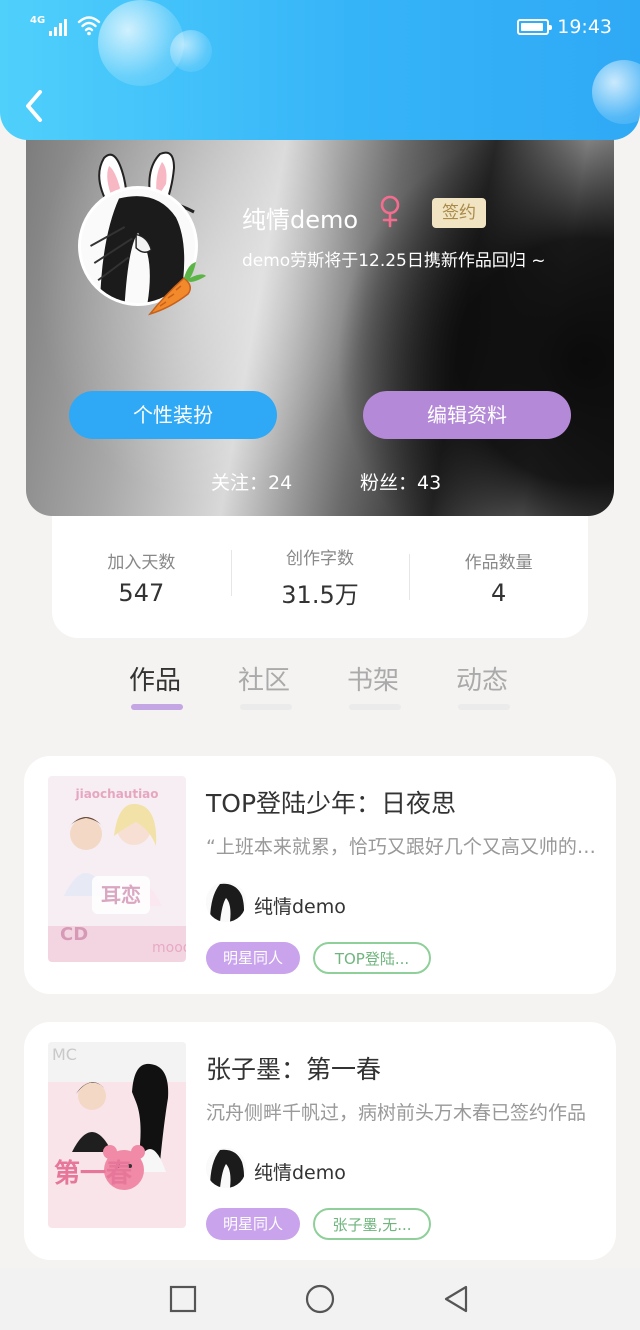 The height and width of the screenshot is (1330, 640). Describe the element at coordinates (155, 678) in the screenshot. I see `tab-works: 作品` at that location.